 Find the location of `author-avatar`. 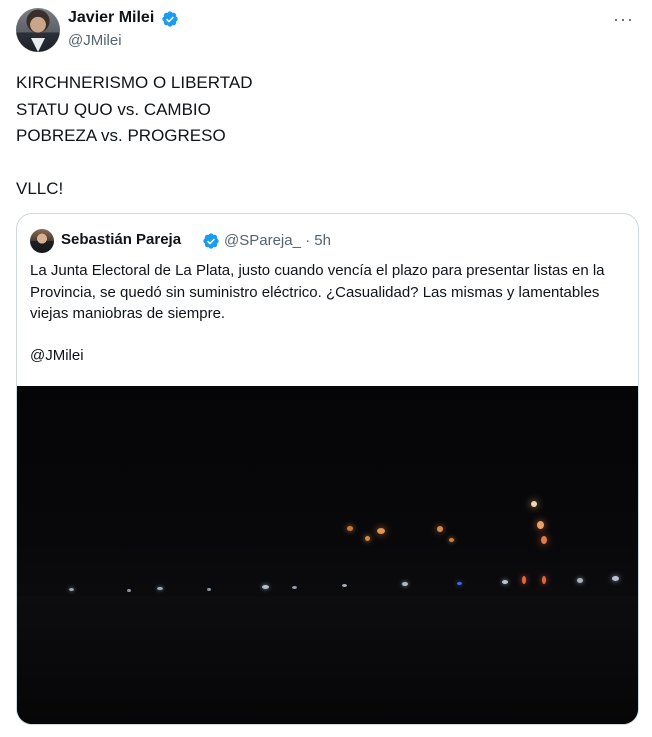

author-avatar is located at coordinates (38, 30).